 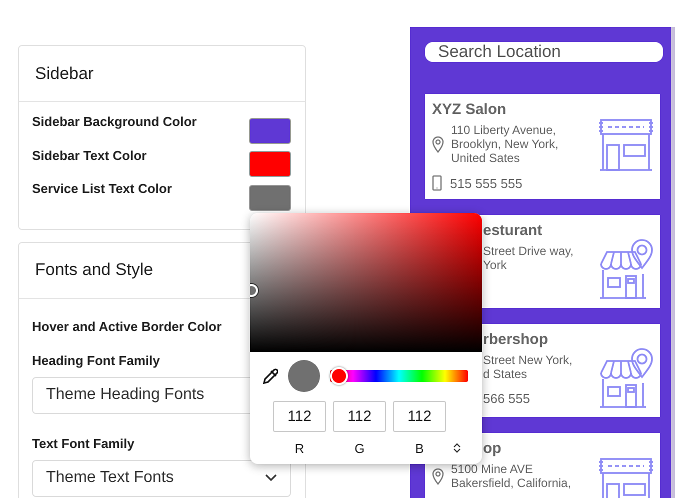 What do you see at coordinates (506, 398) in the screenshot?
I see `phone-number: 566 555` at bounding box center [506, 398].